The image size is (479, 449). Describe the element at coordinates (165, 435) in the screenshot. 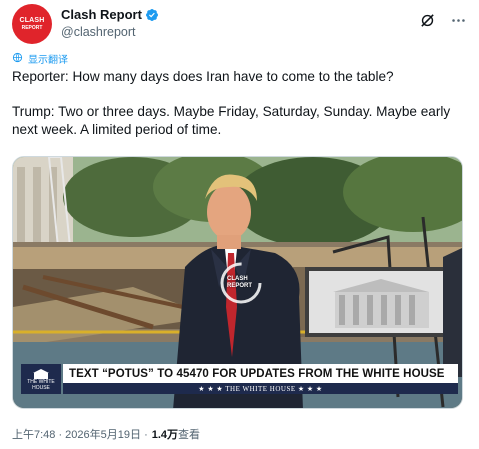

I see `views-count: 1.4万` at that location.